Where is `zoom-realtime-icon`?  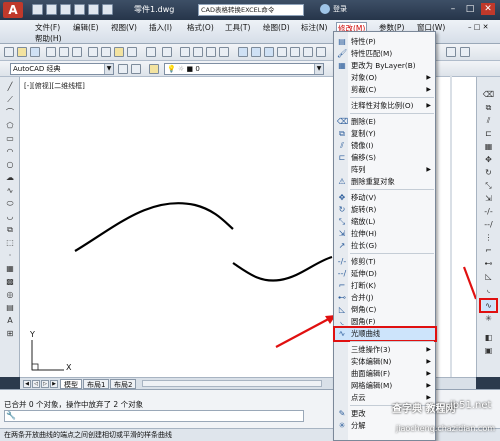 zoom-realtime-icon is located at coordinates (198, 52).